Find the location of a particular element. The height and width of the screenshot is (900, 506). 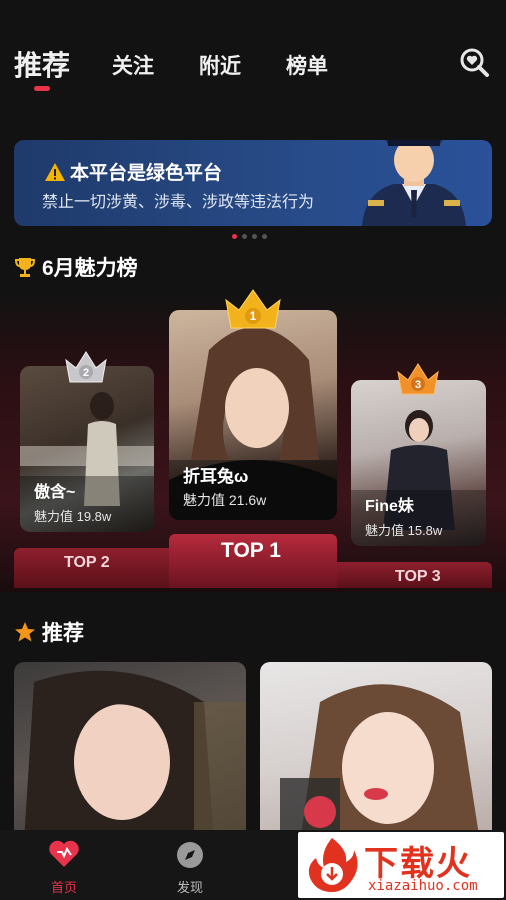

ranking-section-header: 6月魅力榜 is located at coordinates (76, 267).